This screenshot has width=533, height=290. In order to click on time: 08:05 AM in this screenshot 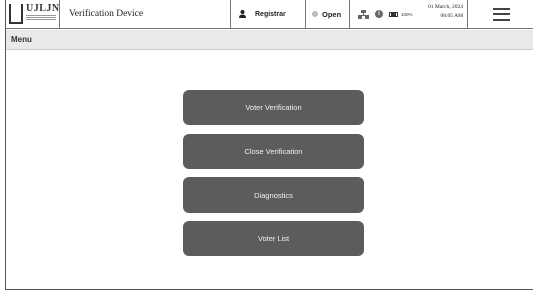, I will do `click(451, 16)`.